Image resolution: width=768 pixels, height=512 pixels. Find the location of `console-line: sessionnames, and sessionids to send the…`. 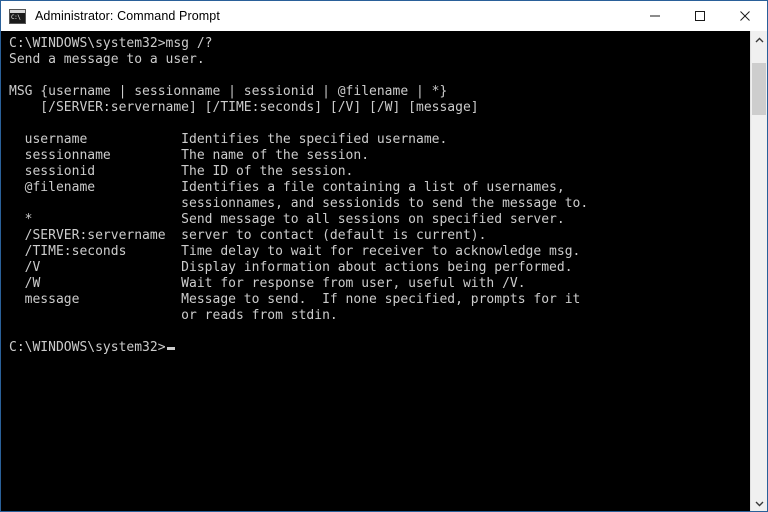

console-line: sessionnames, and sessionids to send the… is located at coordinates (299, 203).